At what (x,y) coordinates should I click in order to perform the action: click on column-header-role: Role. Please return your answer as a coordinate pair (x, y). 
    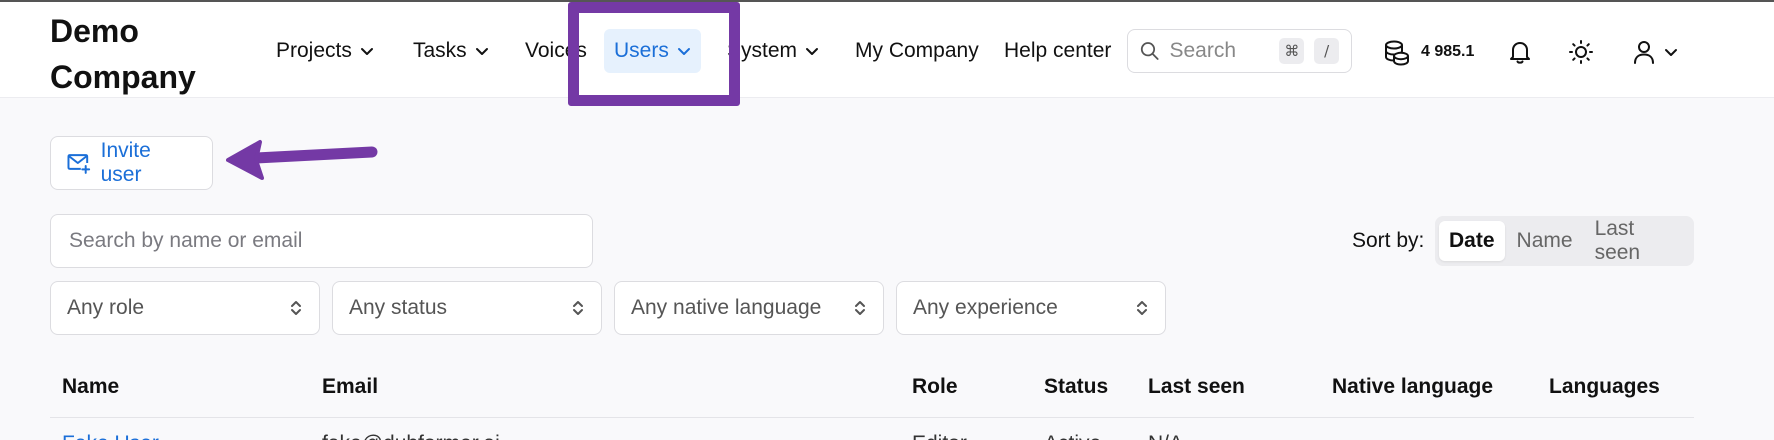
    Looking at the image, I should click on (935, 387).